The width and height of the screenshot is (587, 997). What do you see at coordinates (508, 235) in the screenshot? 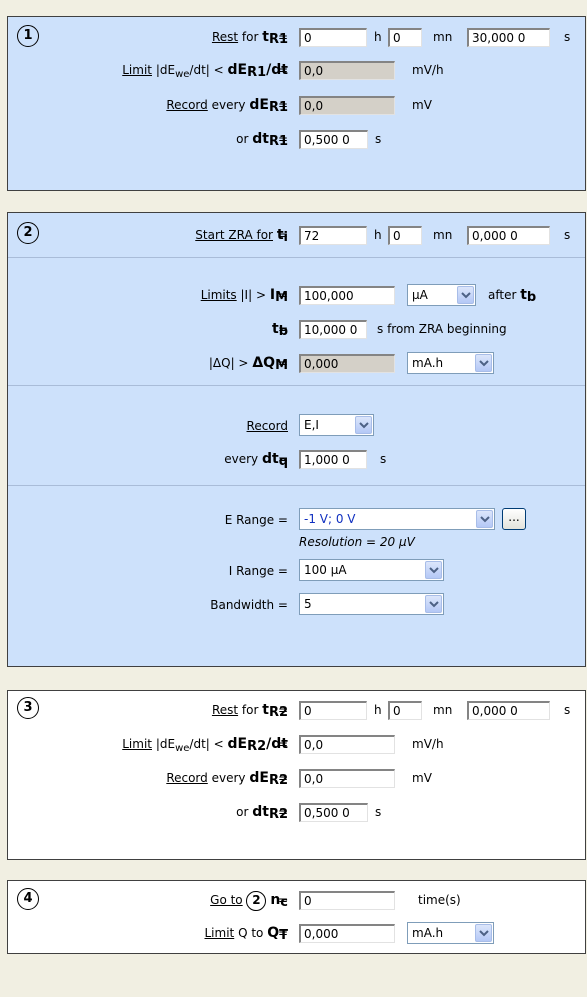
I see `ti-seconds-input: 0,000 0` at bounding box center [508, 235].